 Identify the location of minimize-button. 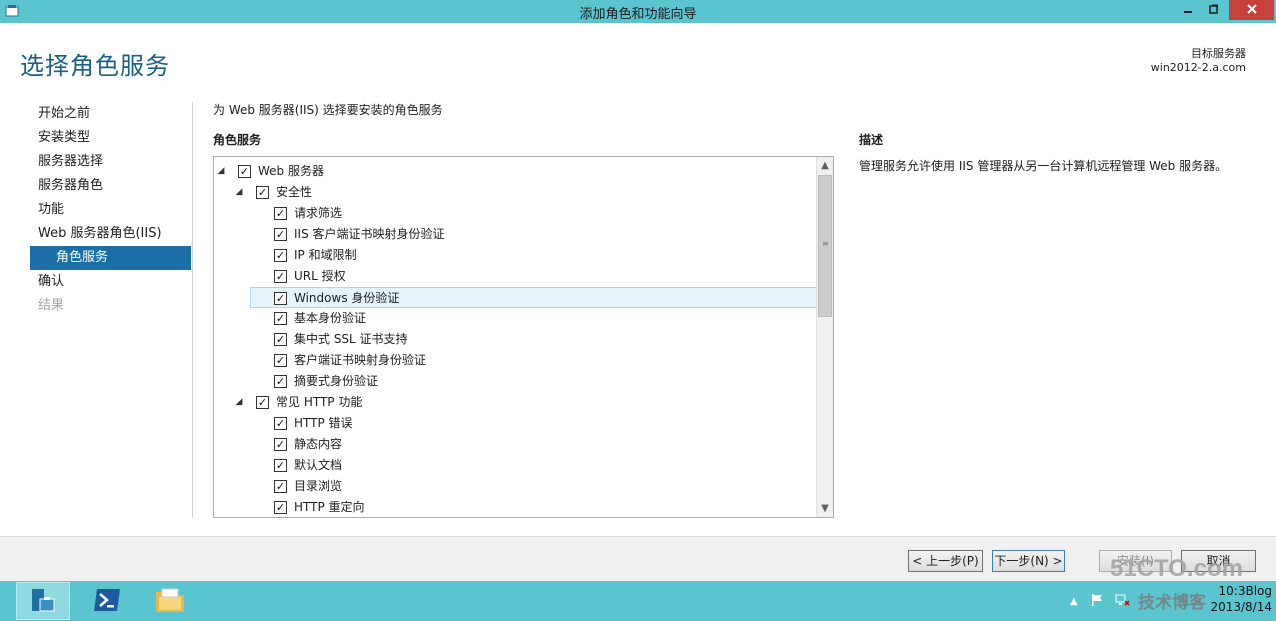
(1188, 10).